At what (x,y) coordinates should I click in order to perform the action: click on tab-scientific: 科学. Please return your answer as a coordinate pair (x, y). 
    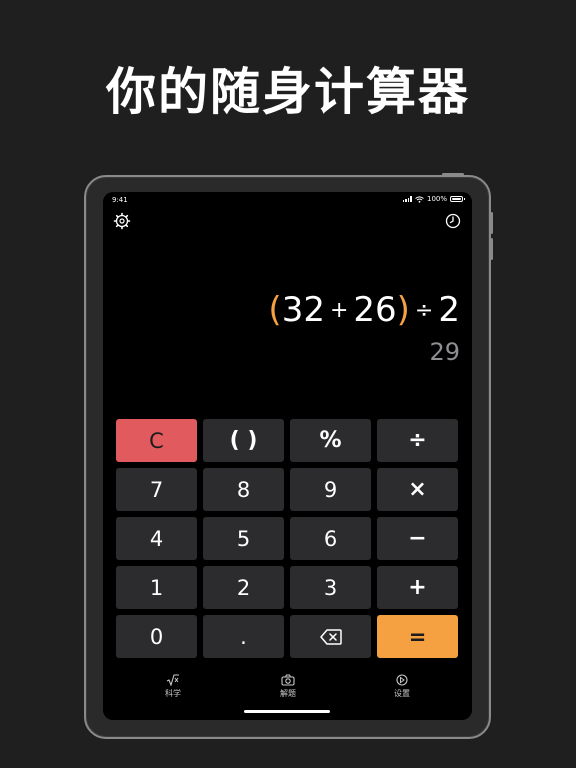
    Looking at the image, I should click on (173, 686).